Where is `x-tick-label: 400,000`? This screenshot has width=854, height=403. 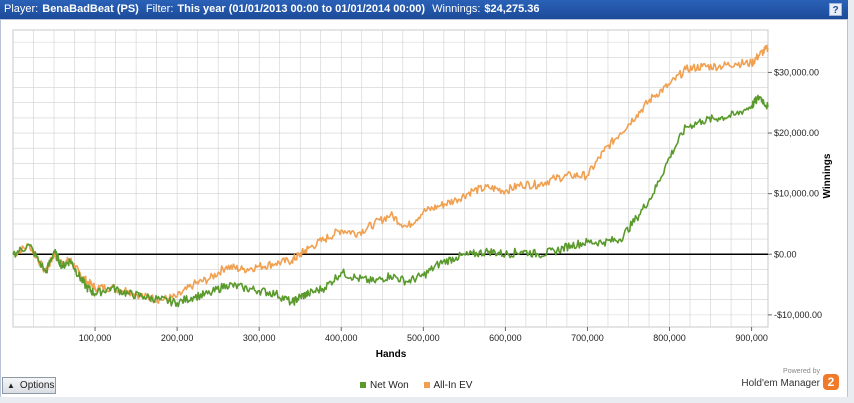
x-tick-label: 400,000 is located at coordinates (341, 338).